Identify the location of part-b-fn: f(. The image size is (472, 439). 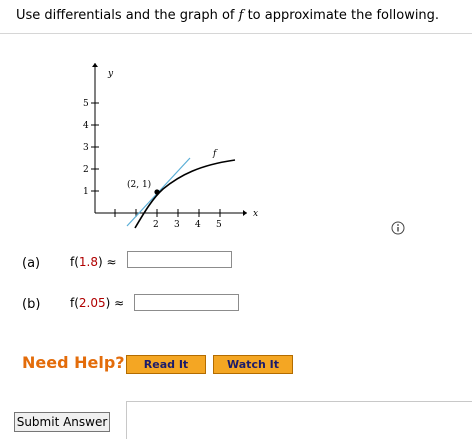
(74, 303).